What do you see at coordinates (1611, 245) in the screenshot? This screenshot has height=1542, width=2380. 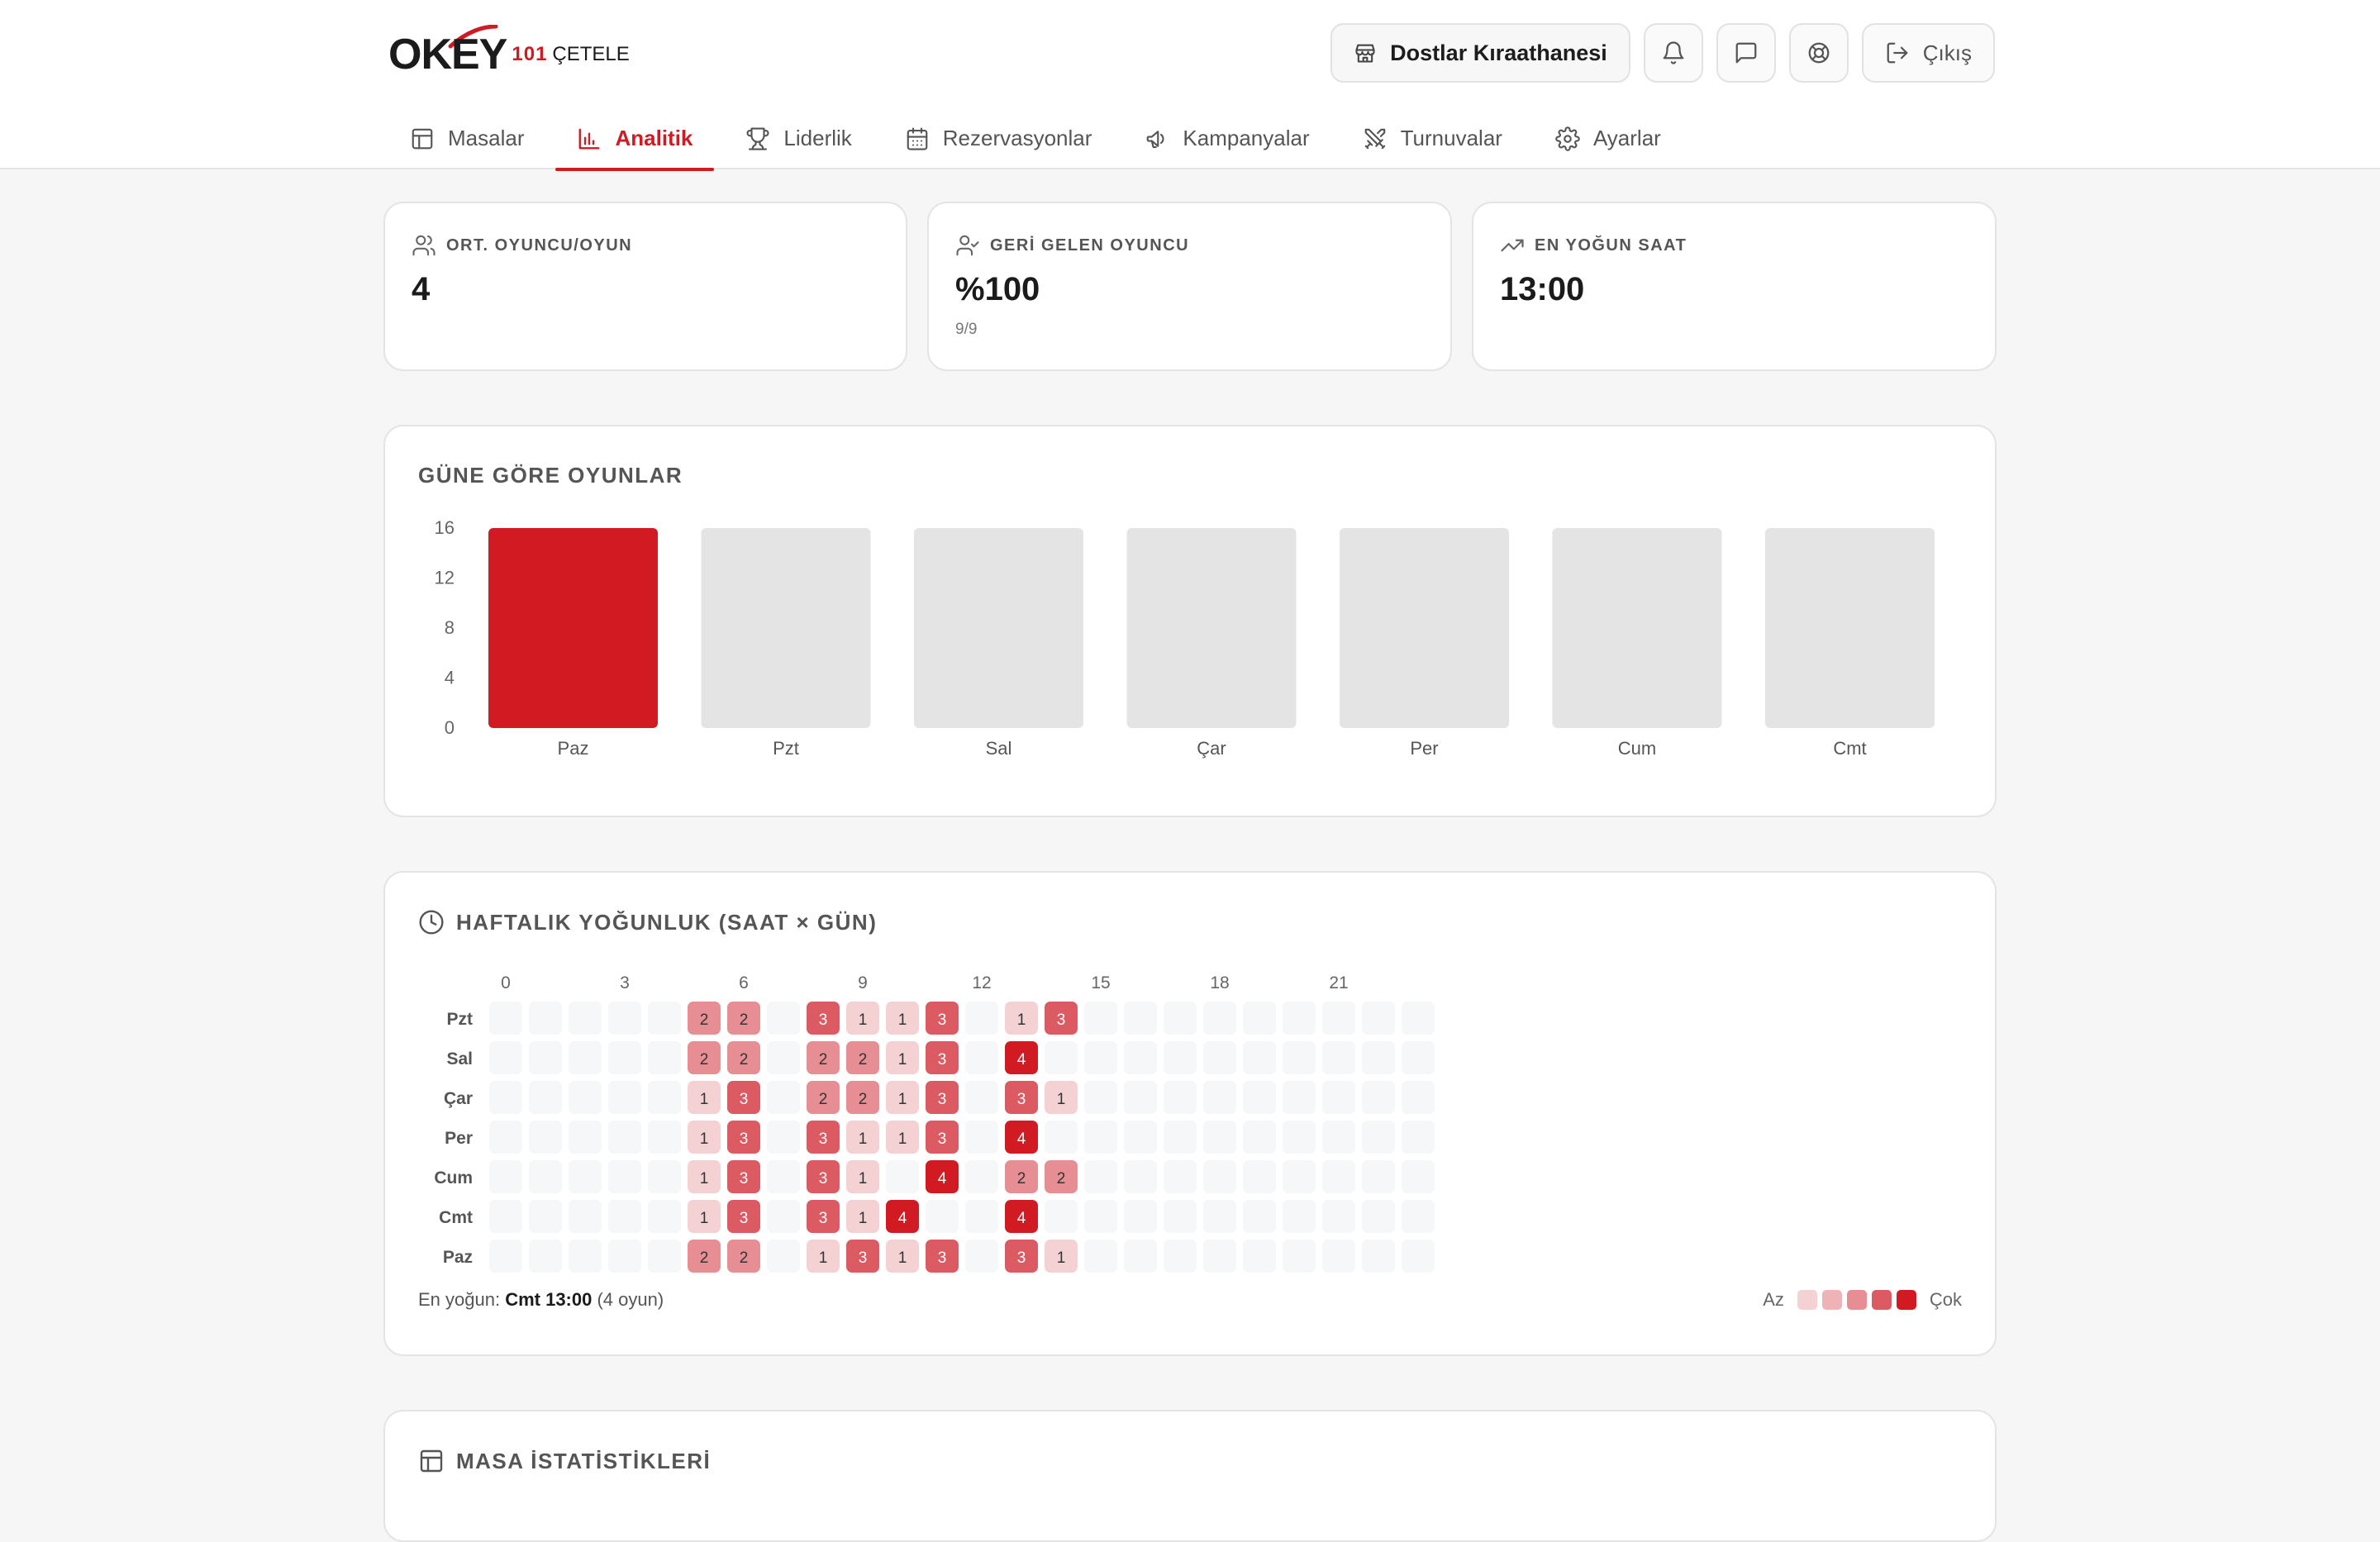 I see `stat-label-text: EN YOĞUN SAAT` at bounding box center [1611, 245].